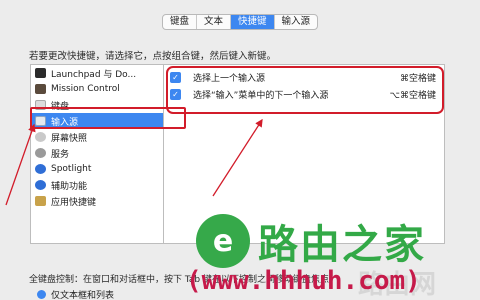 The image size is (480, 300). I want to click on category-label: Spotlight, so click(71, 169).